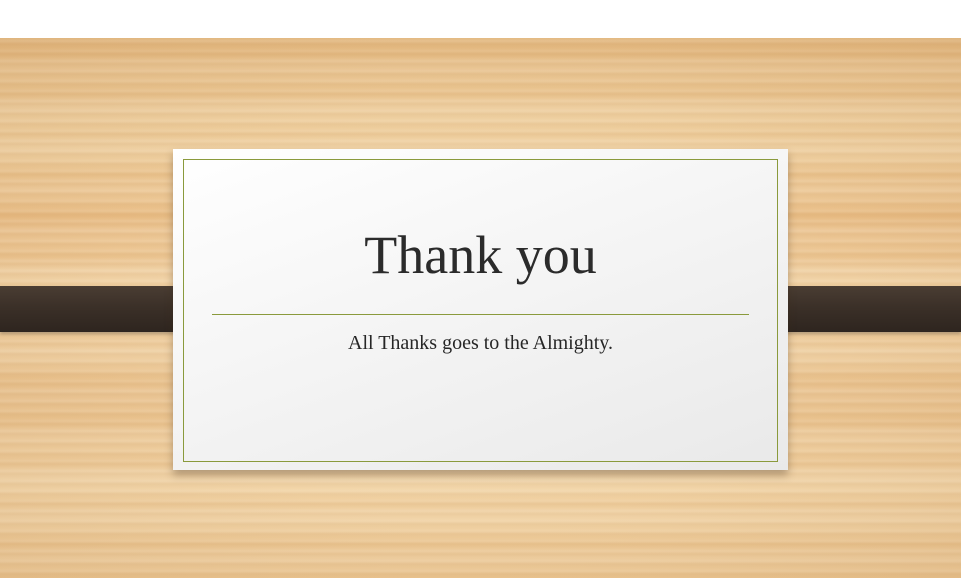 Image resolution: width=961 pixels, height=587 pixels. I want to click on window-top-margin, so click(480, 19).